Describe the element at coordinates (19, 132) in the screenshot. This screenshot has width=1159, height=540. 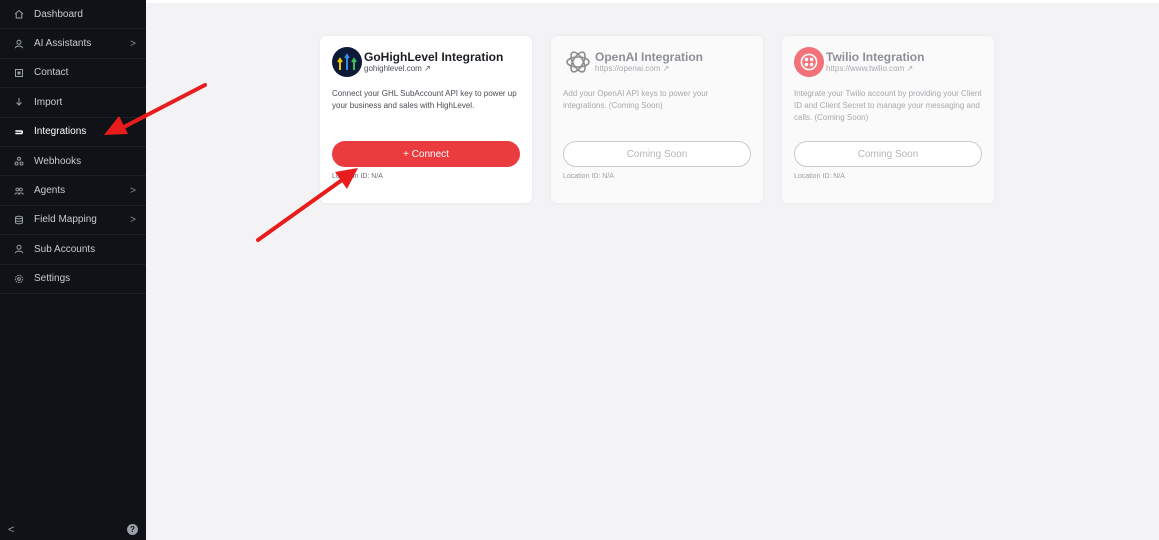
I see `plug-icon` at that location.